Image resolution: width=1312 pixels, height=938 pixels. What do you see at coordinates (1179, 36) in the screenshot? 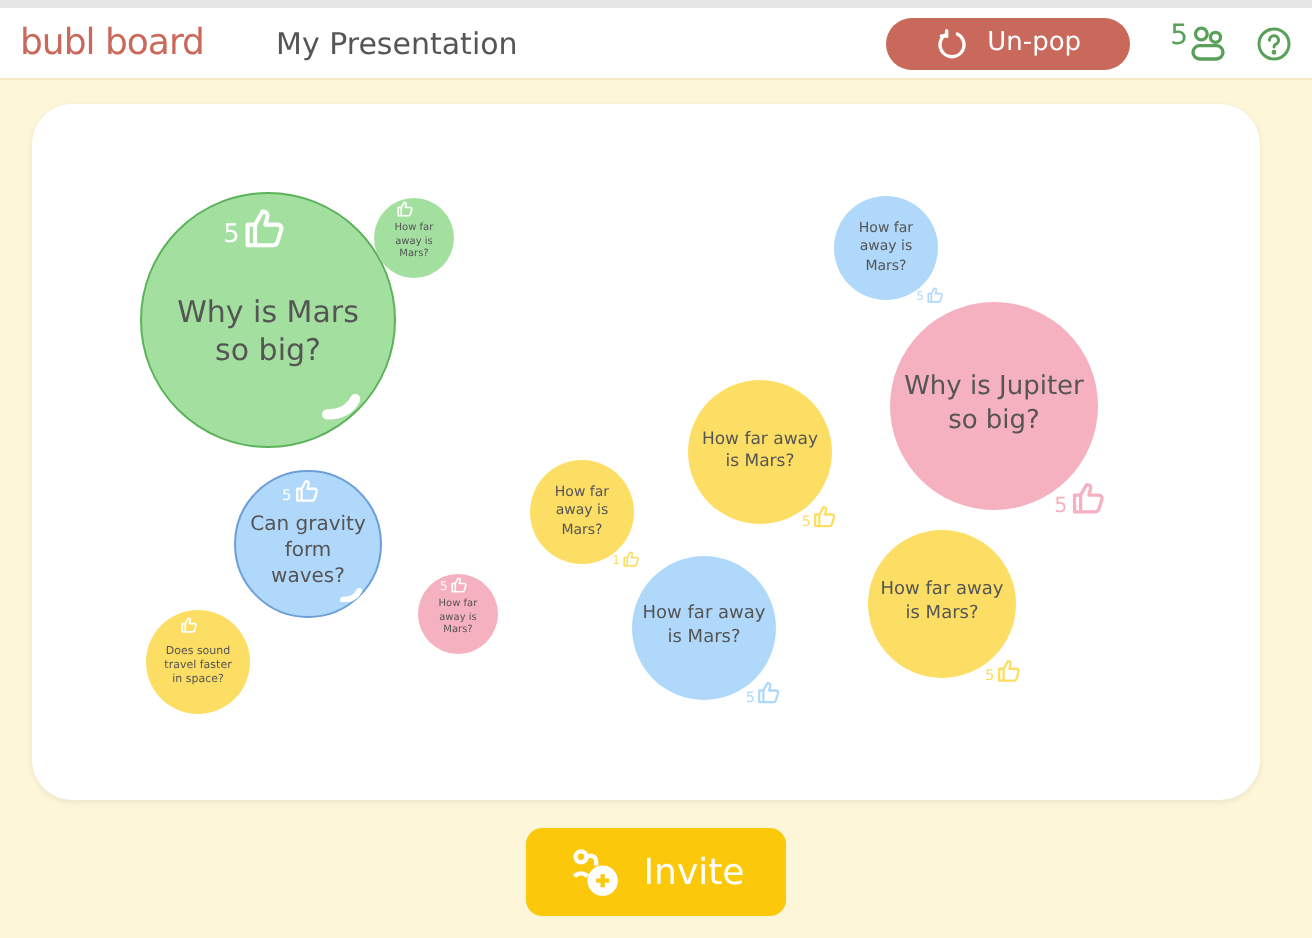
I see `participant-count: 5` at bounding box center [1179, 36].